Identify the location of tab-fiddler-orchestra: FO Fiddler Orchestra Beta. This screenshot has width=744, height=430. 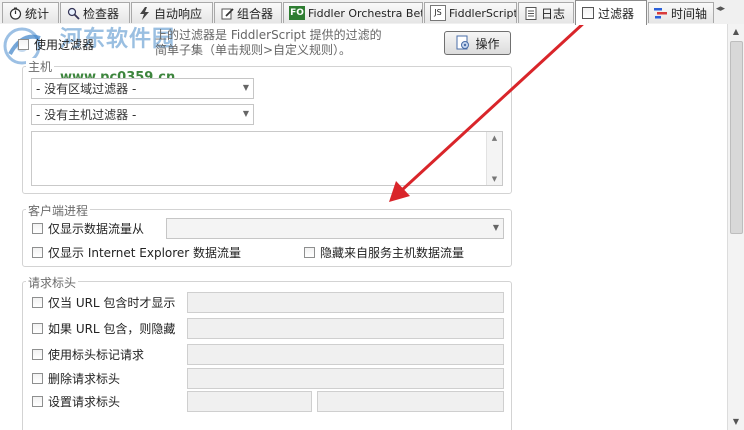
(353, 12).